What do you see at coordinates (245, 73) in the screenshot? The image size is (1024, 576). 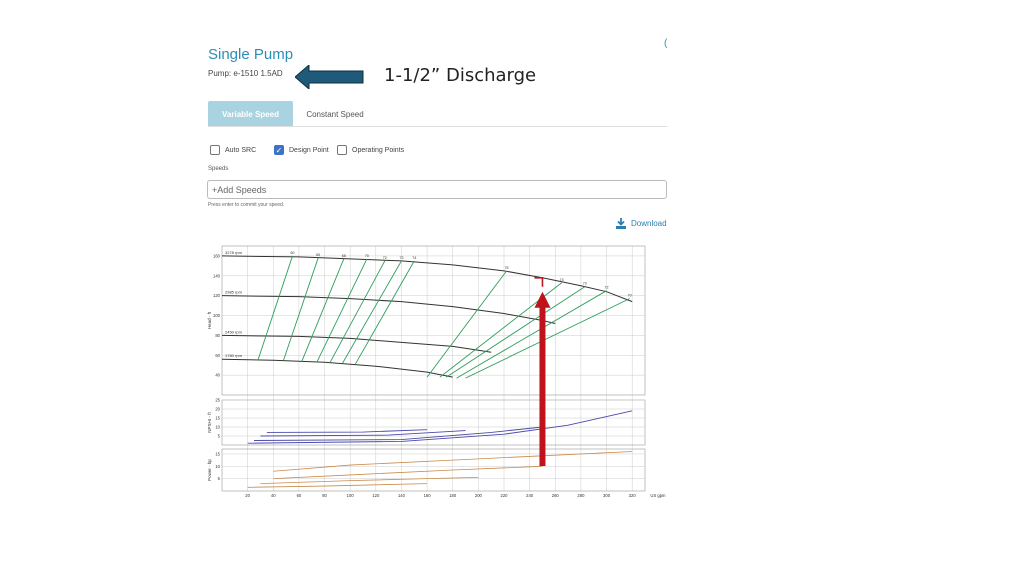 I see `pump-label: Pump: e-1510 1.5AD` at bounding box center [245, 73].